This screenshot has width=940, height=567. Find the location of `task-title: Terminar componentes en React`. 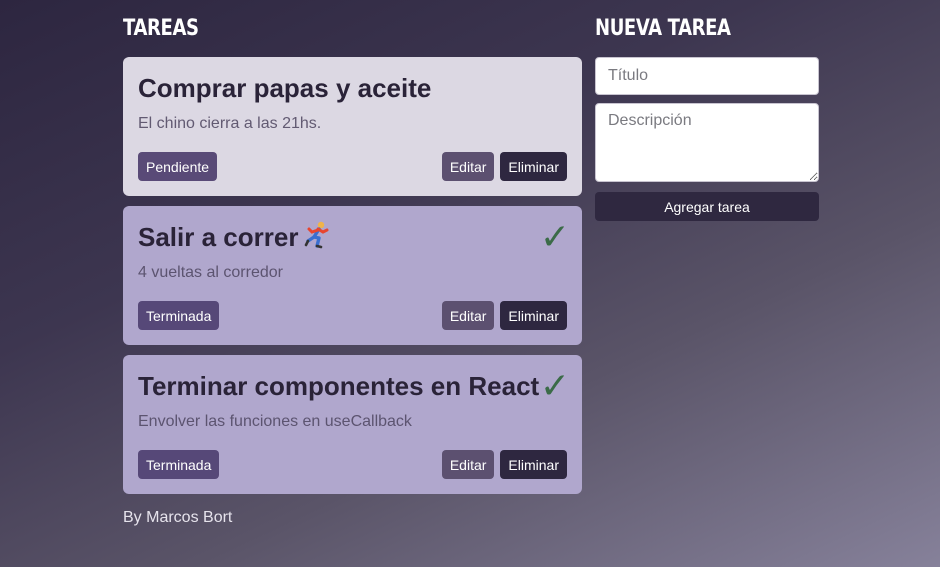

task-title: Terminar componentes en React is located at coordinates (339, 386).